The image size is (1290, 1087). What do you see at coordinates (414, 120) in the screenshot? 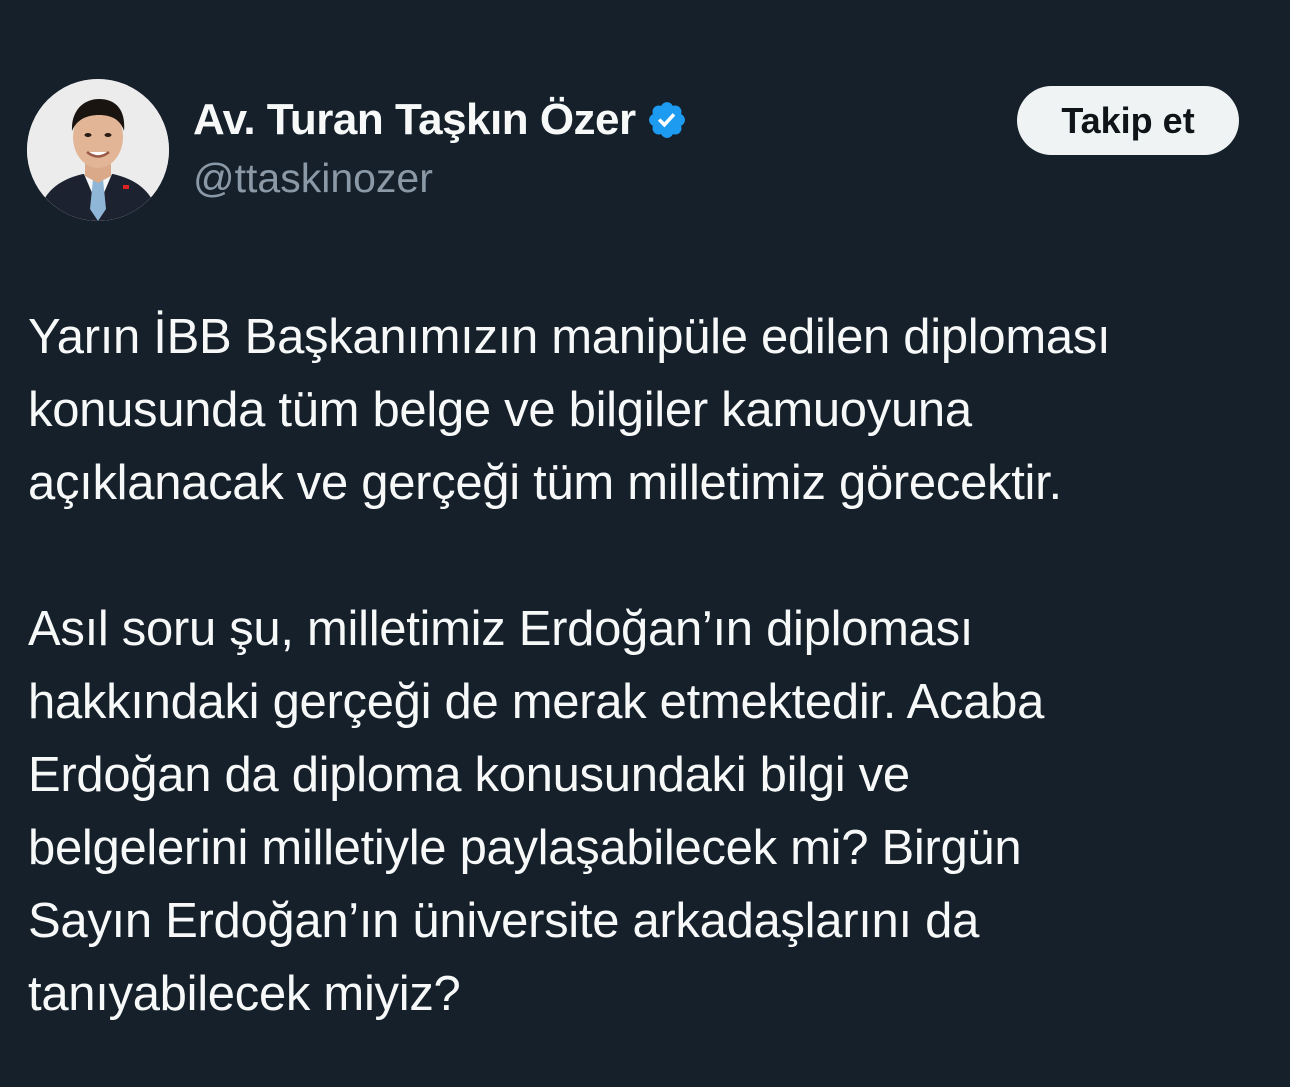
I see `author-display-name: Av. Turan Taşkın Özer` at bounding box center [414, 120].